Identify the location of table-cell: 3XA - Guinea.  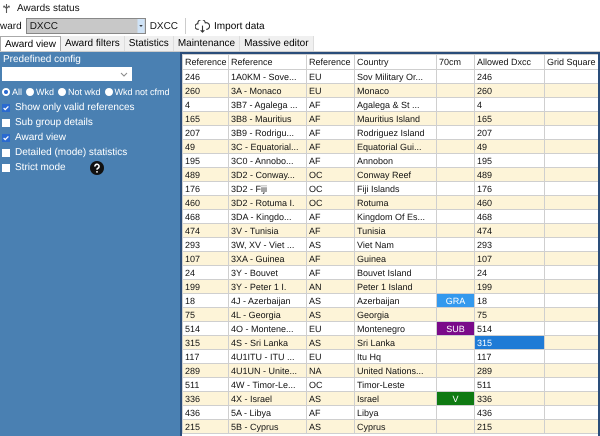
(267, 259).